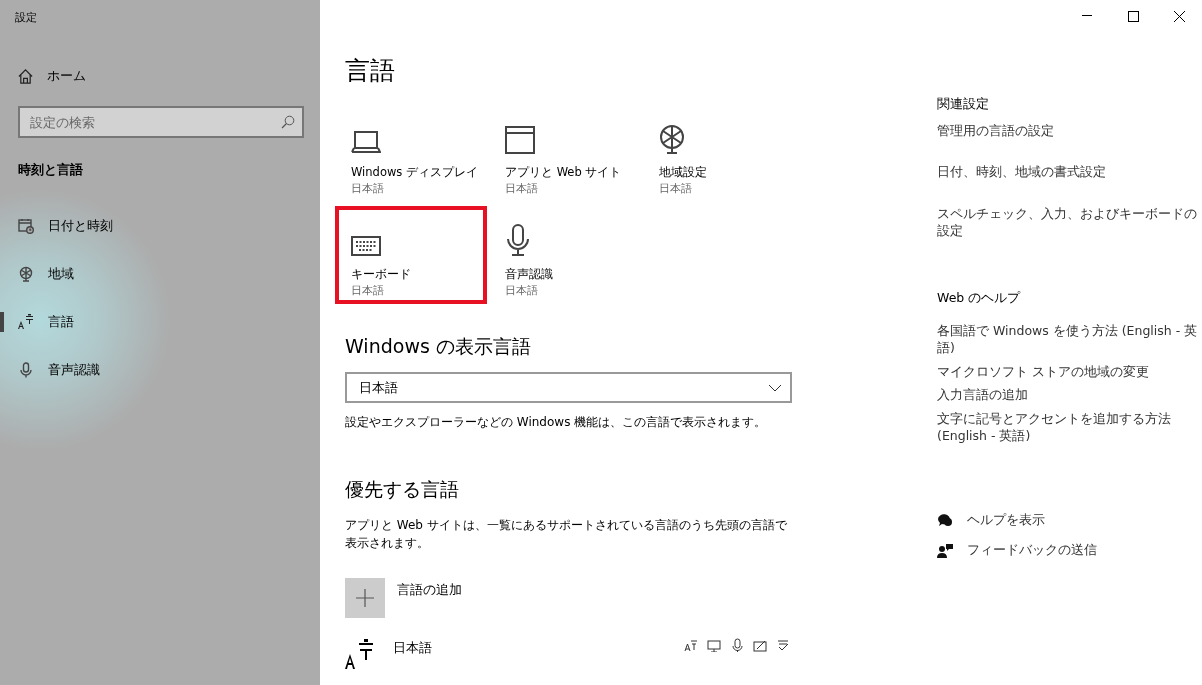 Image resolution: width=1202 pixels, height=685 pixels. I want to click on support-link: フィードバックの送信, so click(1032, 550).